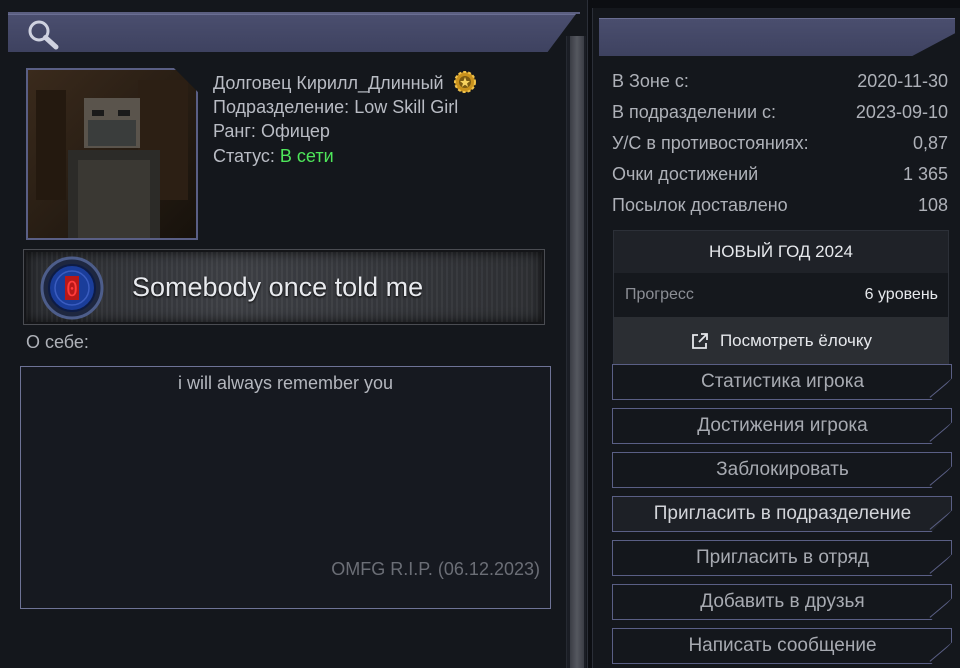 The height and width of the screenshot is (668, 960). I want to click on banner-text: Somebody once told me, so click(278, 287).